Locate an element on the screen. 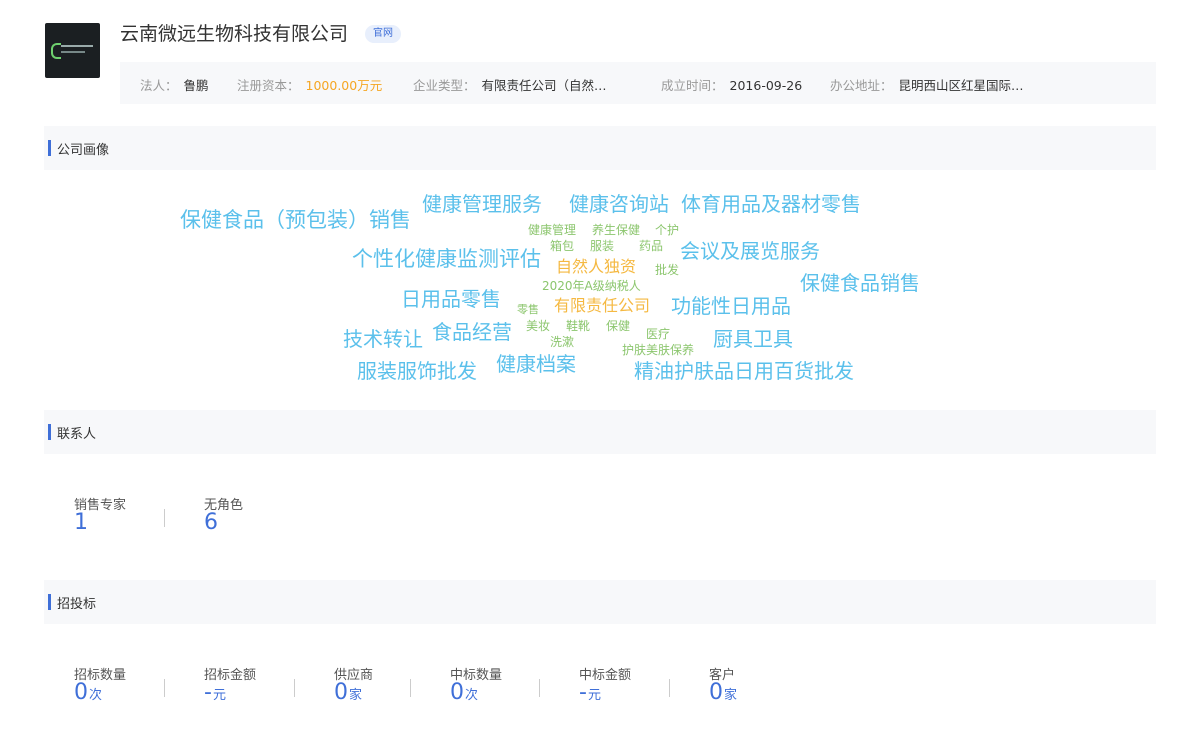  info-legal-person: 法人： 鲁鹏 is located at coordinates (174, 84).